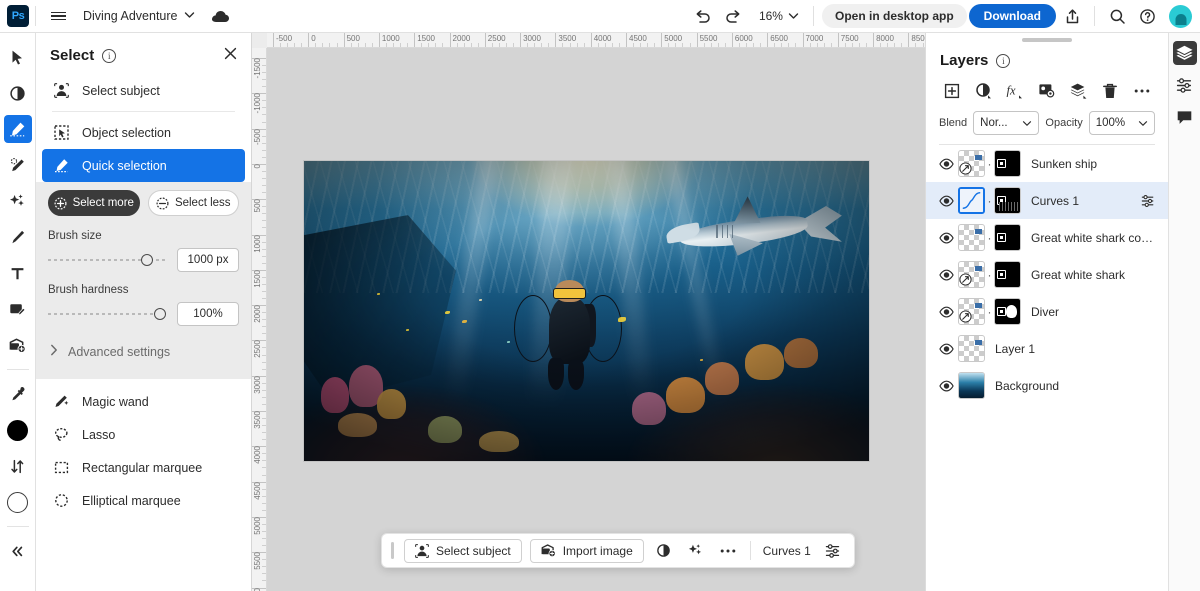  What do you see at coordinates (1084, 201) in the screenshot?
I see `layer-name: Curves 1` at bounding box center [1084, 201].